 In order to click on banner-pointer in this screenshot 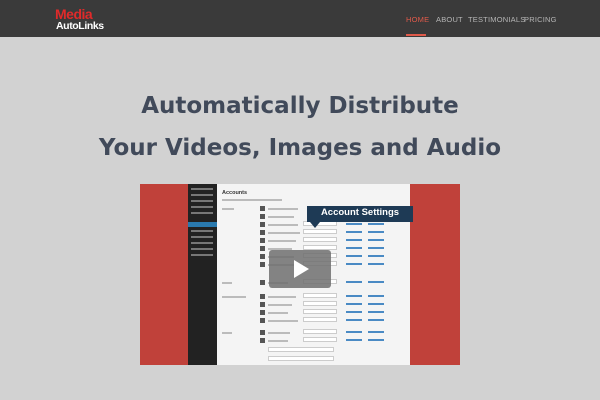, I will do `click(315, 225)`.